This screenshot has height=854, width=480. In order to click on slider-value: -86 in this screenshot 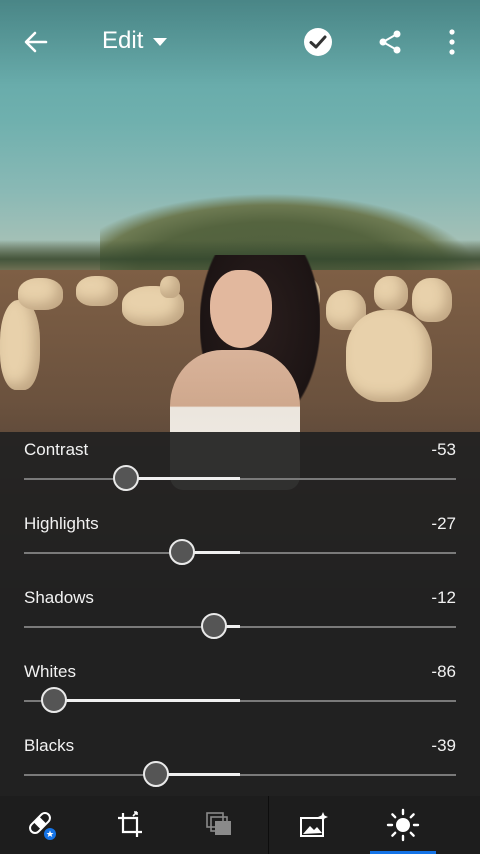, I will do `click(443, 671)`.